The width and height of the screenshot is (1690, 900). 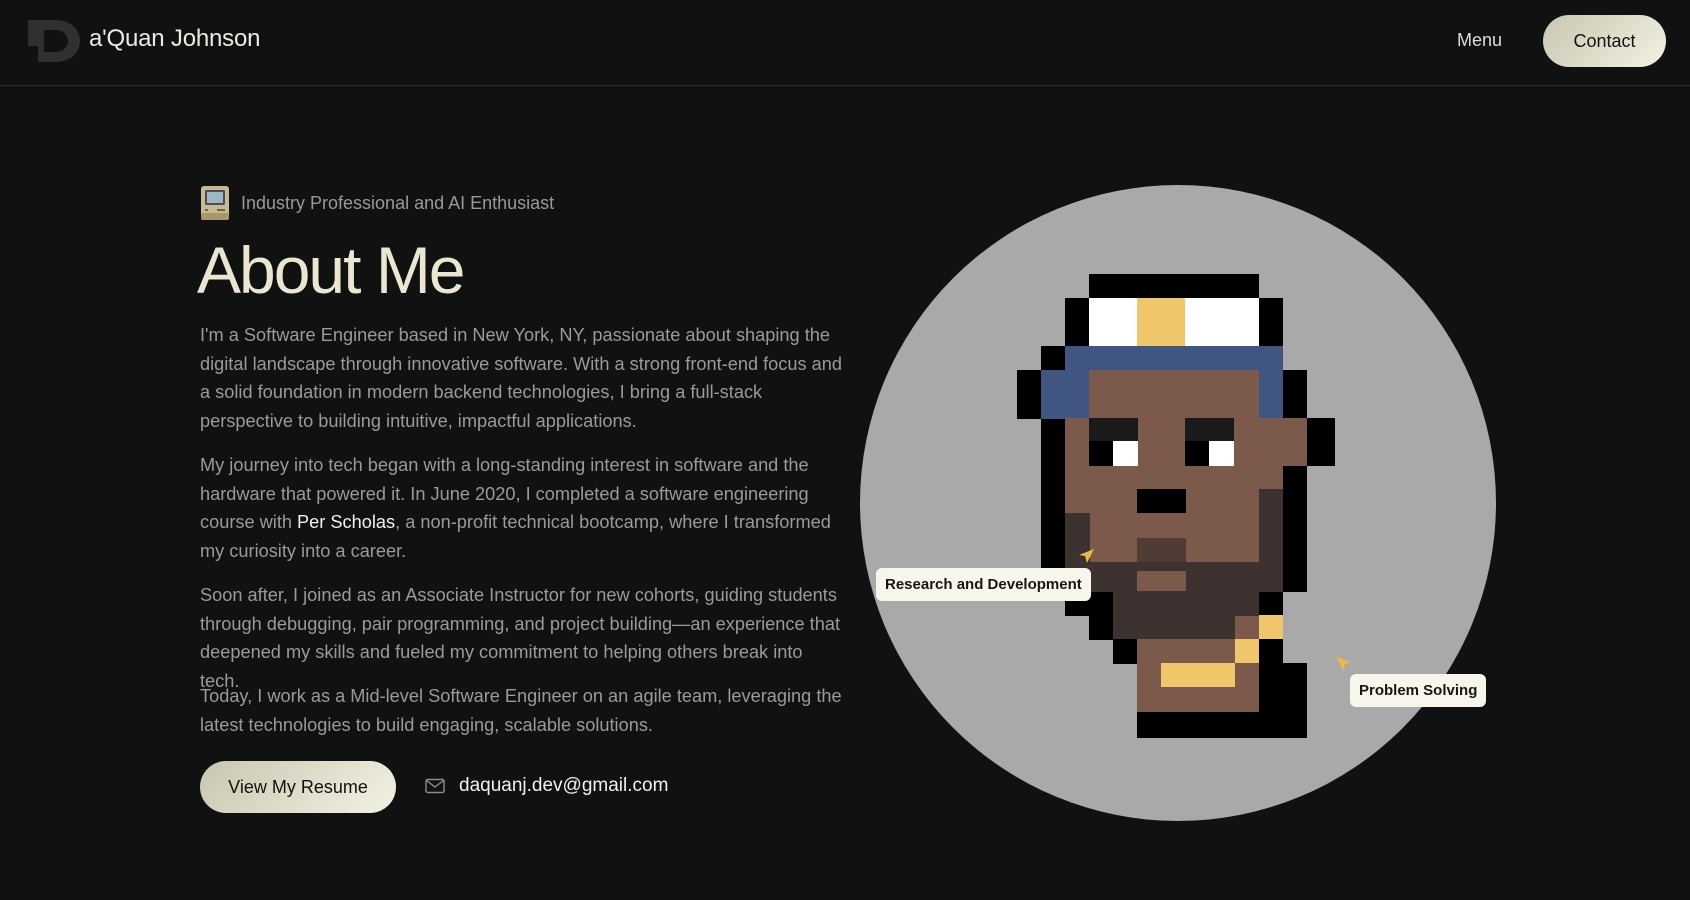 I want to click on tagline-text: Industry Professional and AI Enthusiast, so click(x=398, y=202).